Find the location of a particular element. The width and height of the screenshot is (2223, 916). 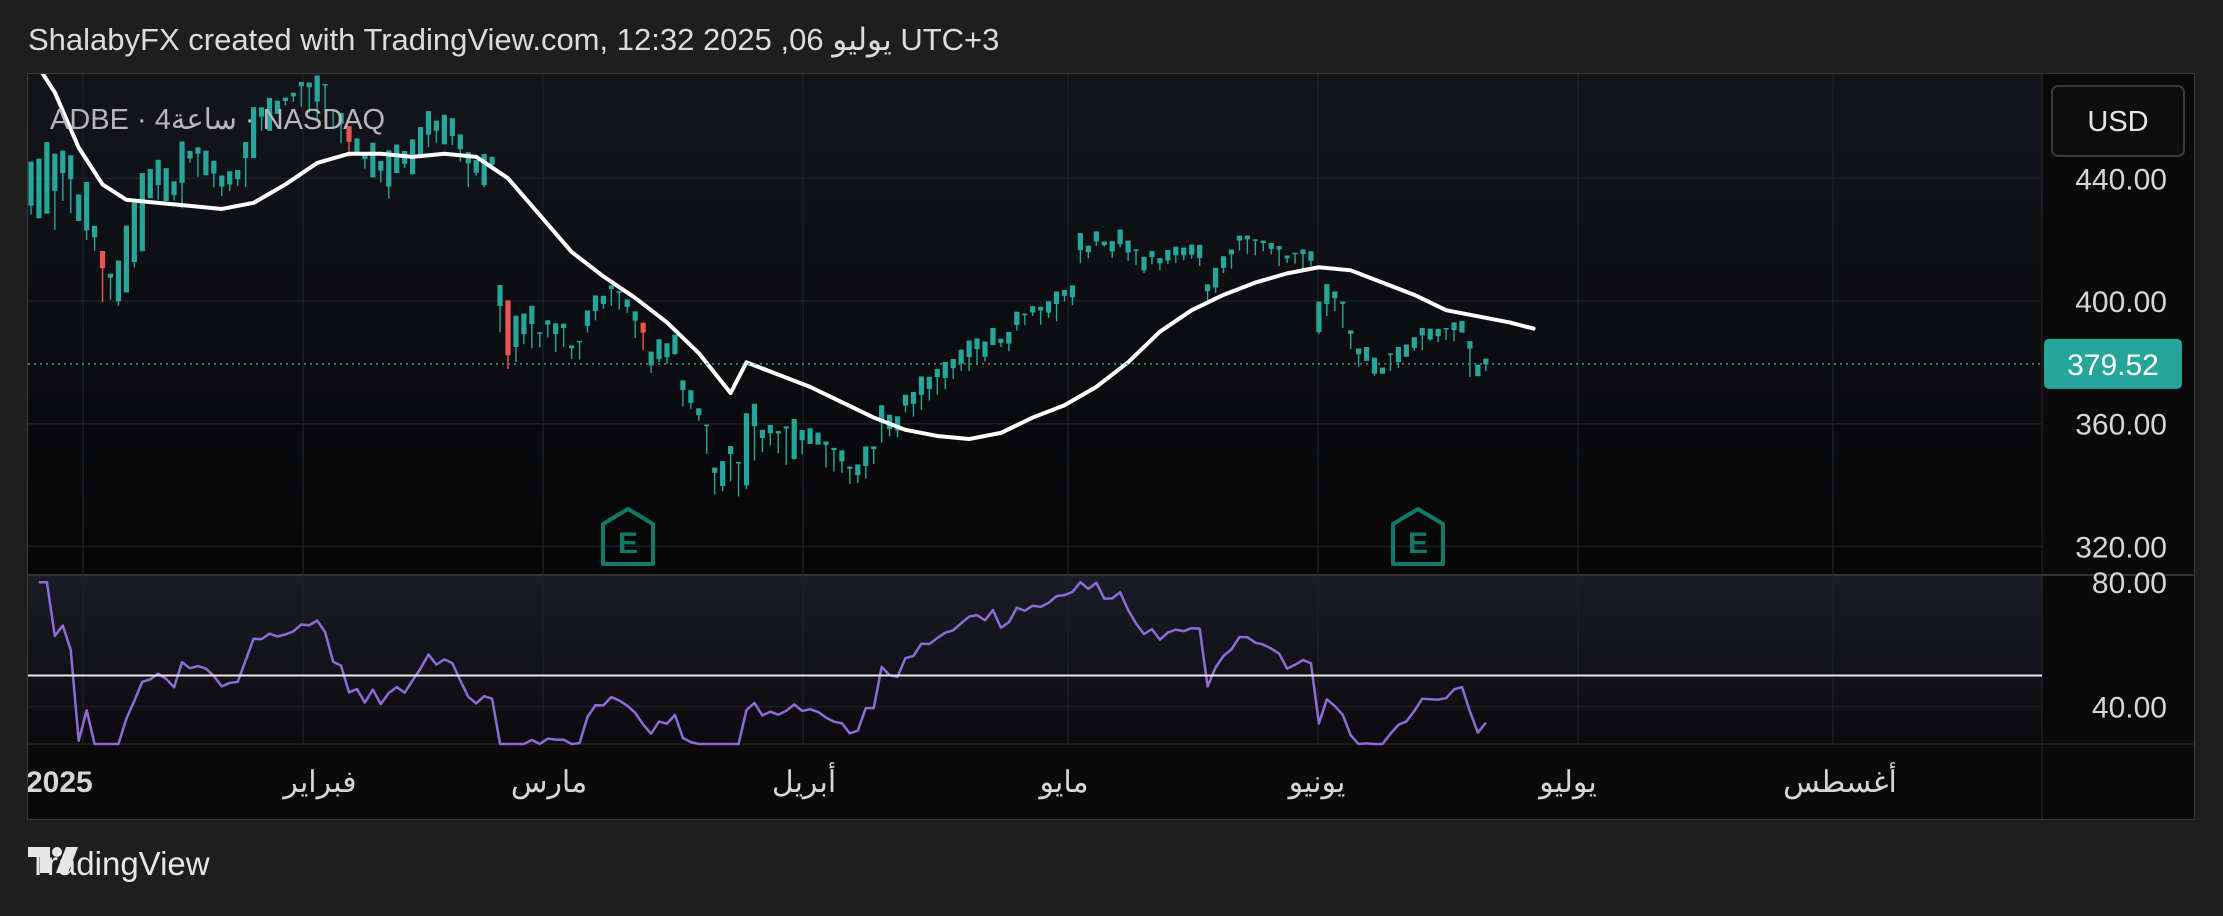

last-price-label: 379.52 is located at coordinates (2113, 365).